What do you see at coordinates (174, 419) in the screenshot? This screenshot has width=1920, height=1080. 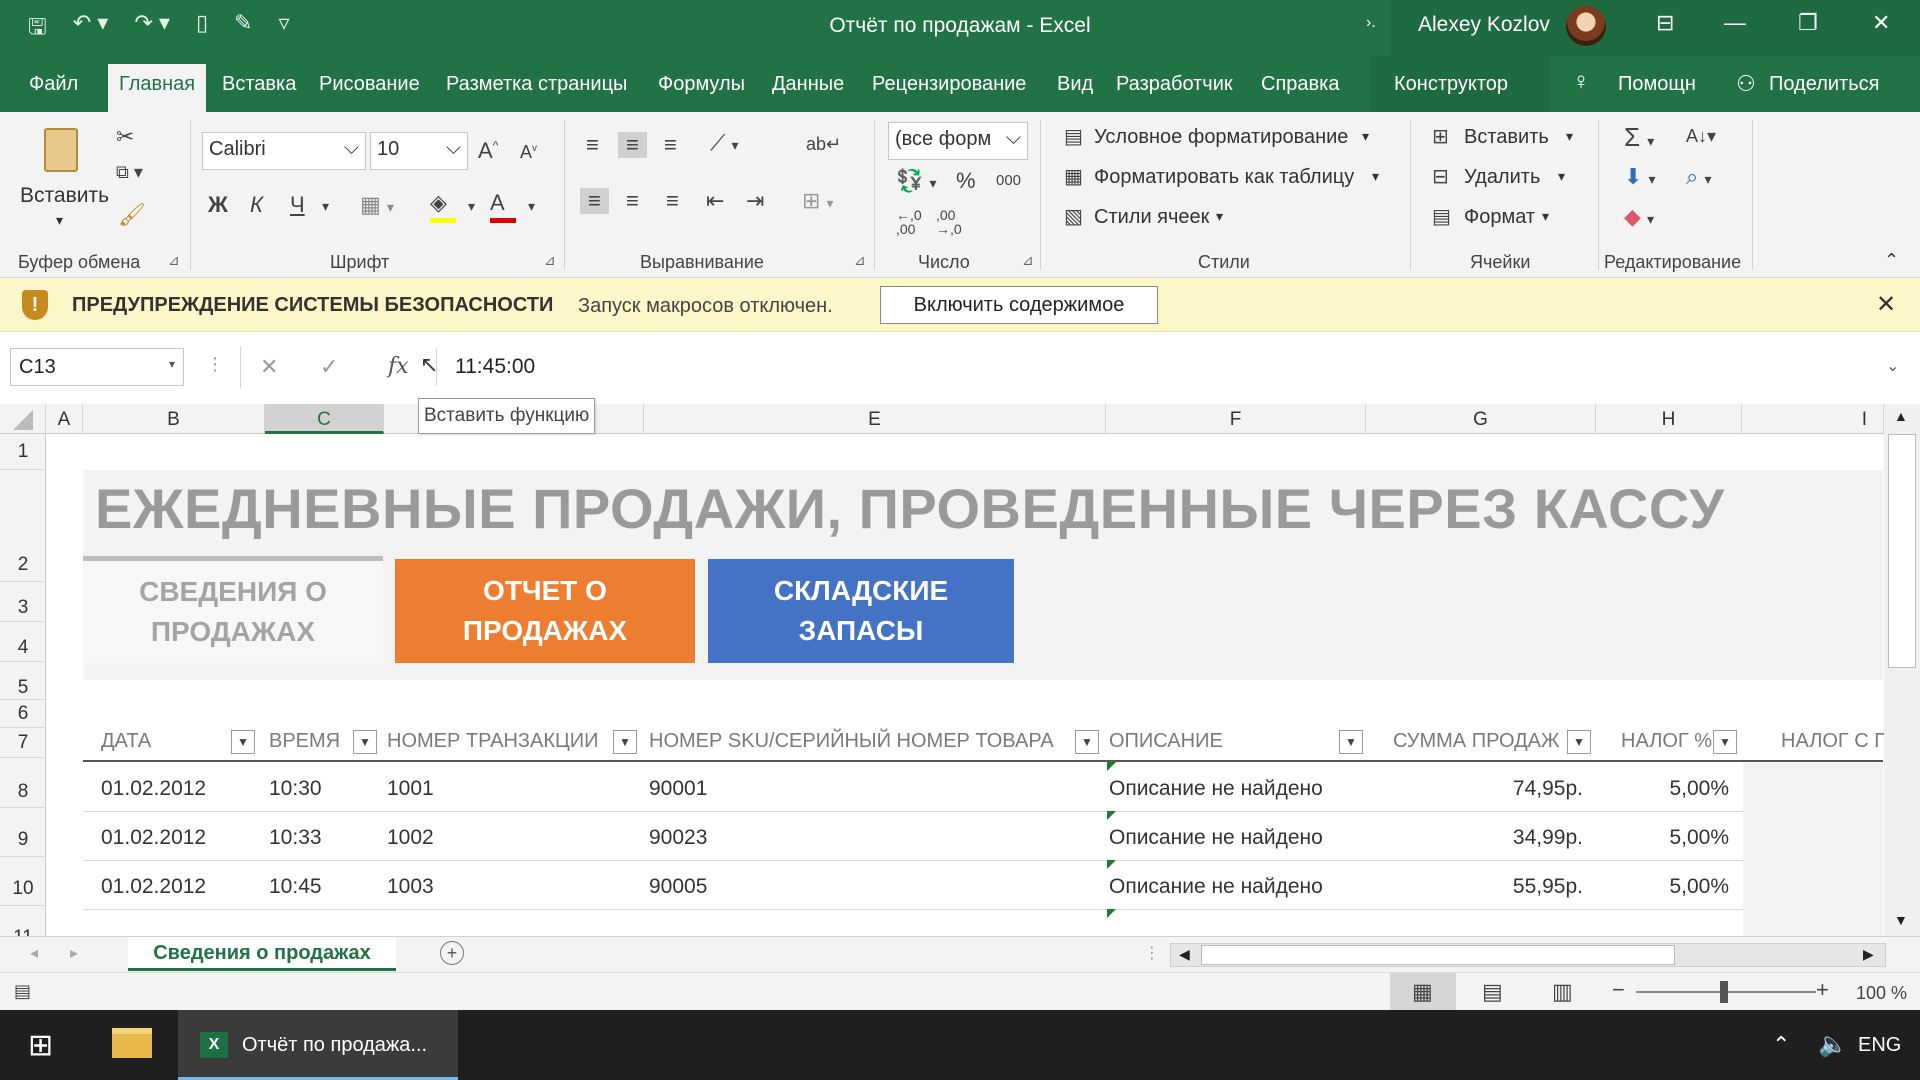 I see `column-header: B` at bounding box center [174, 419].